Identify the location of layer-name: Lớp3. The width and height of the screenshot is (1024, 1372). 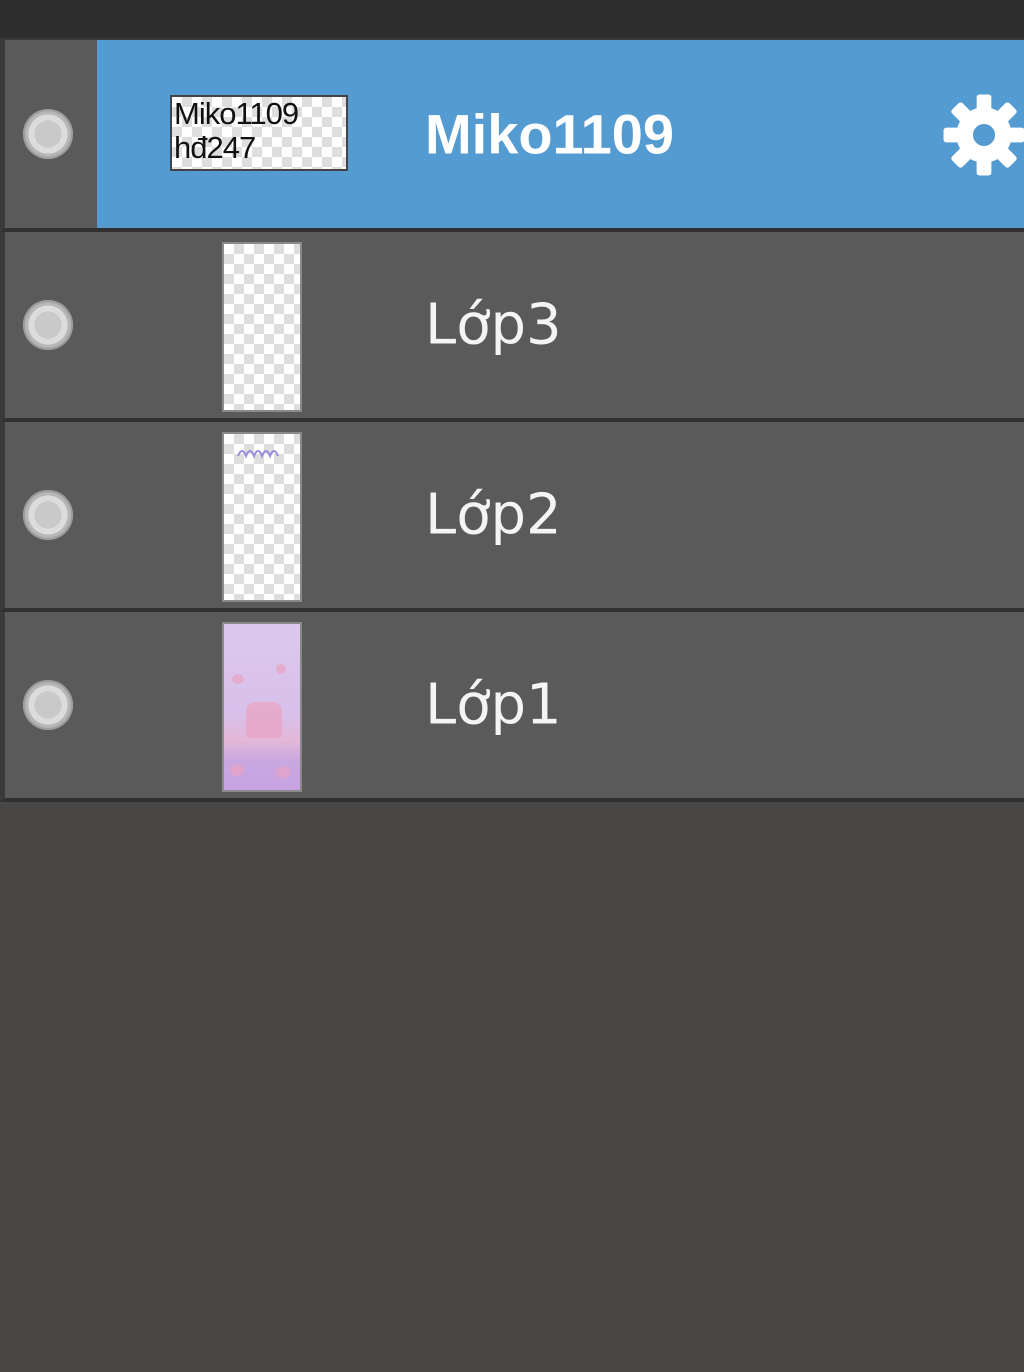
(493, 325).